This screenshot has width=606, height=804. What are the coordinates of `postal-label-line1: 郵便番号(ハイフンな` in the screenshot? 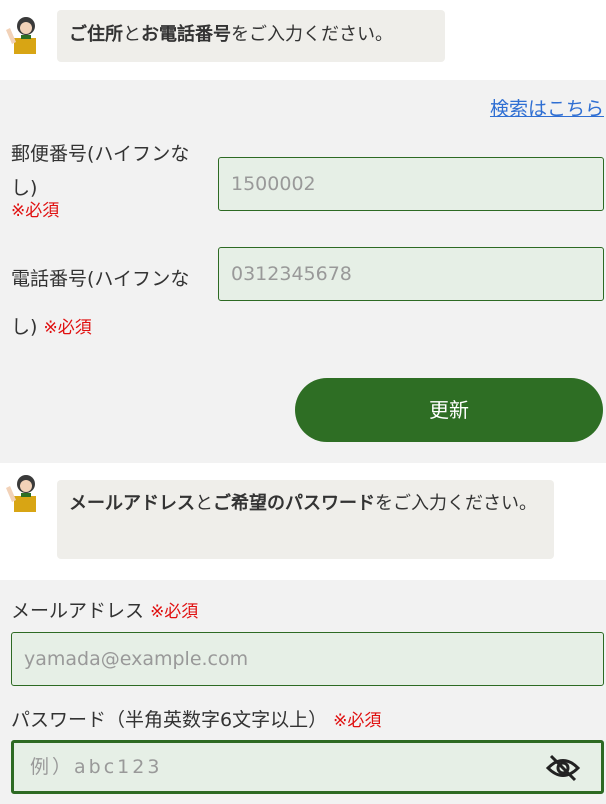 It's located at (100, 154).